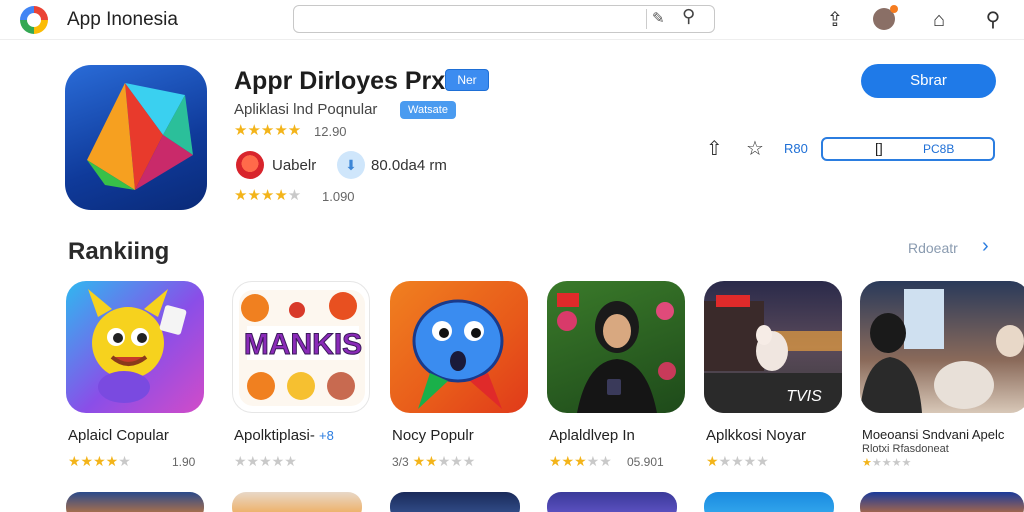 The width and height of the screenshot is (1024, 512). Describe the element at coordinates (340, 81) in the screenshot. I see `app-title-heading: Appr Dirloyes Prx` at that location.